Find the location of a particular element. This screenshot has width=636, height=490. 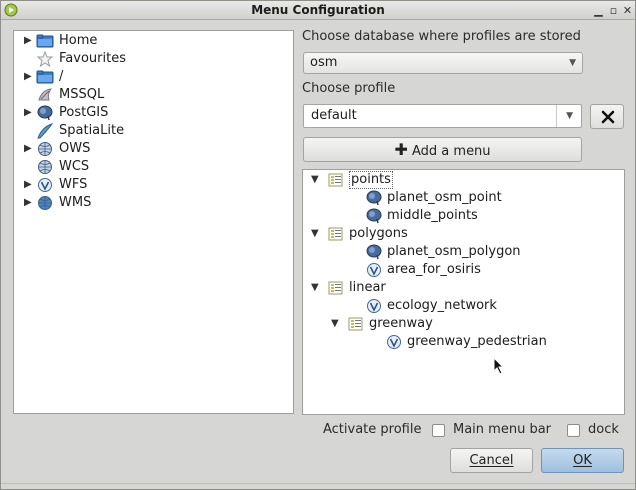

menu-item-label: planet_osm_polygon is located at coordinates (454, 251).